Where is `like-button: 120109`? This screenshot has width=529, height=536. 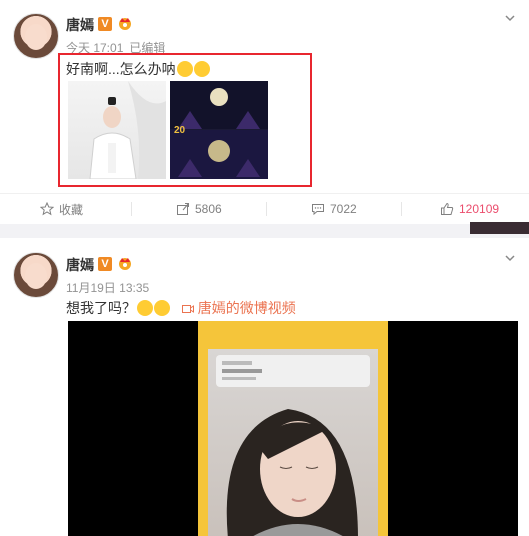 like-button: 120109 is located at coordinates (469, 209).